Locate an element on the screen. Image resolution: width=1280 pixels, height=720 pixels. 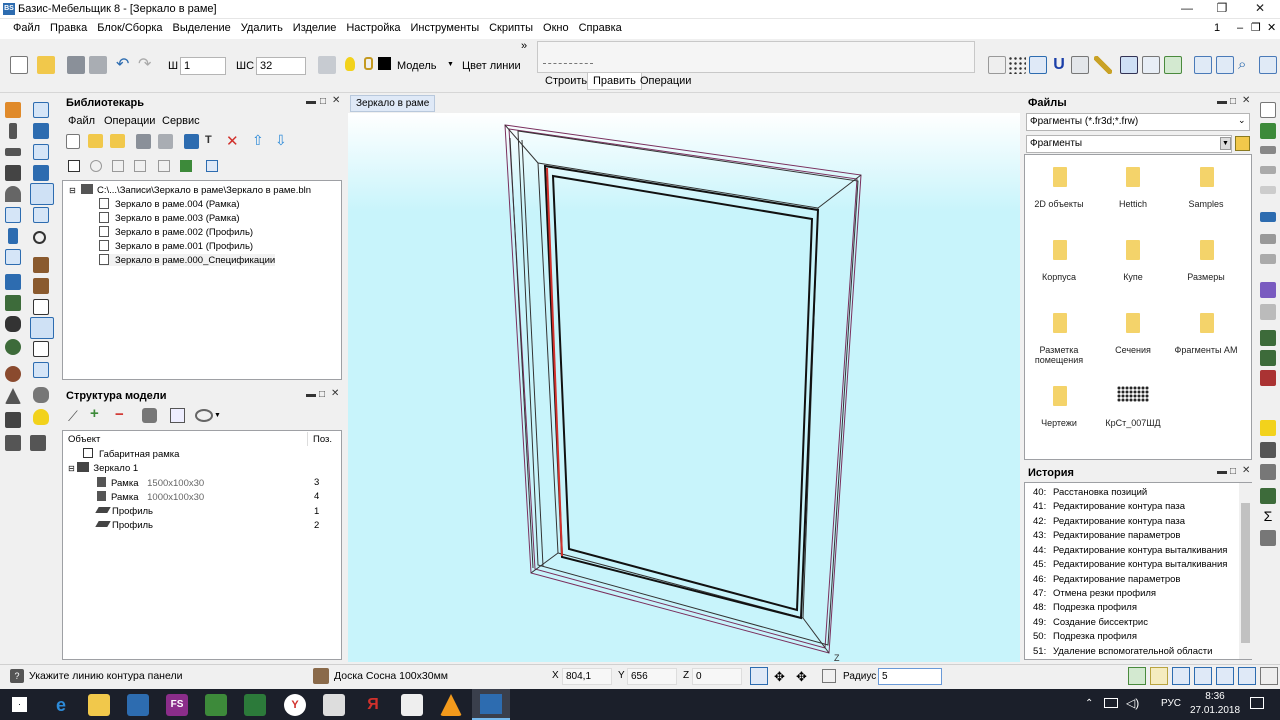
shc-select: 32 is located at coordinates (281, 66).